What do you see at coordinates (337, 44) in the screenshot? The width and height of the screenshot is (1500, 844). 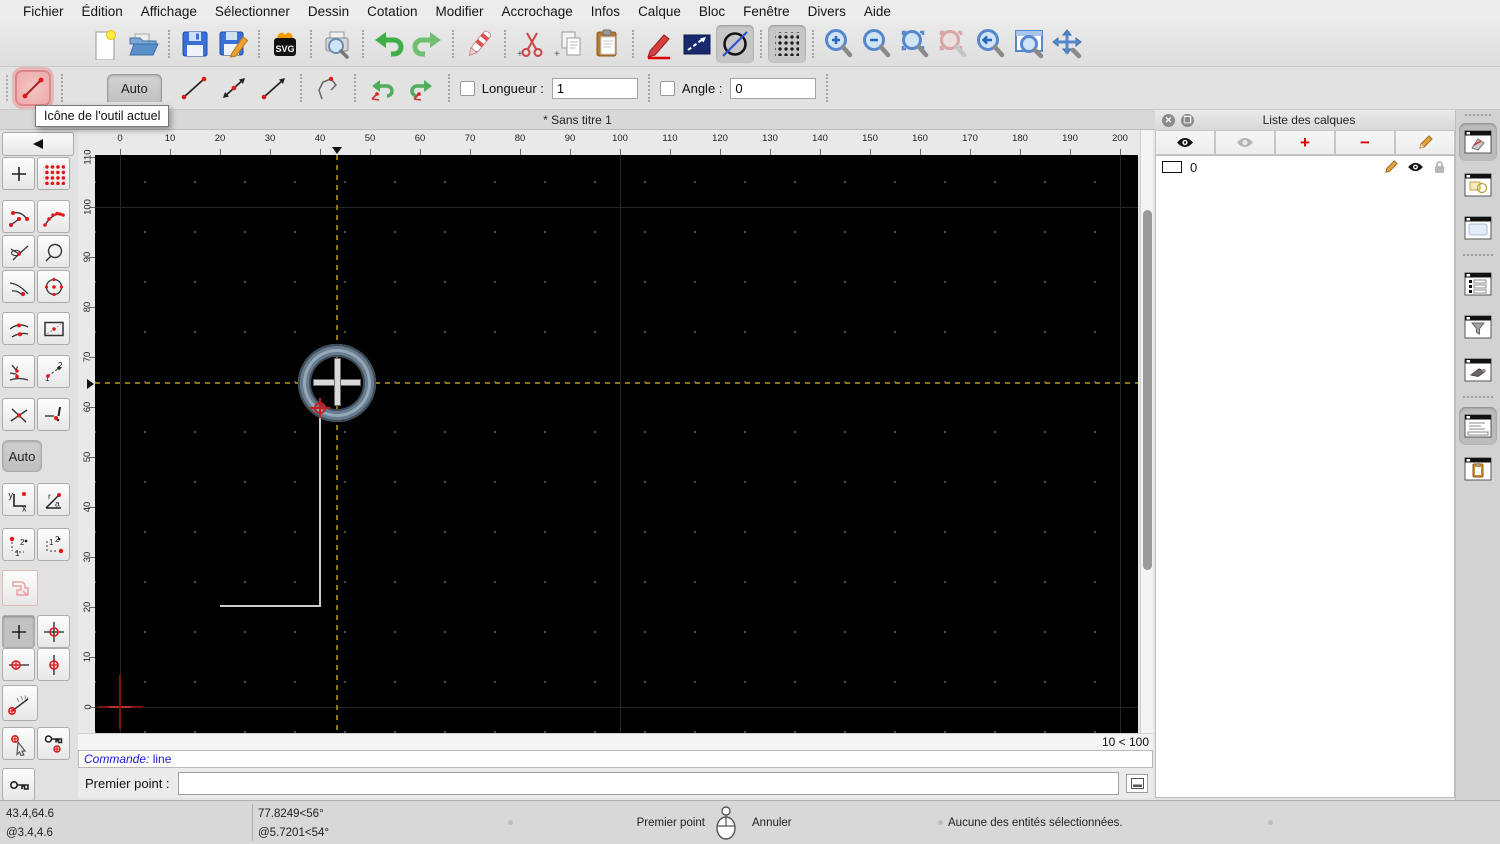 I see `print-preview-icon` at bounding box center [337, 44].